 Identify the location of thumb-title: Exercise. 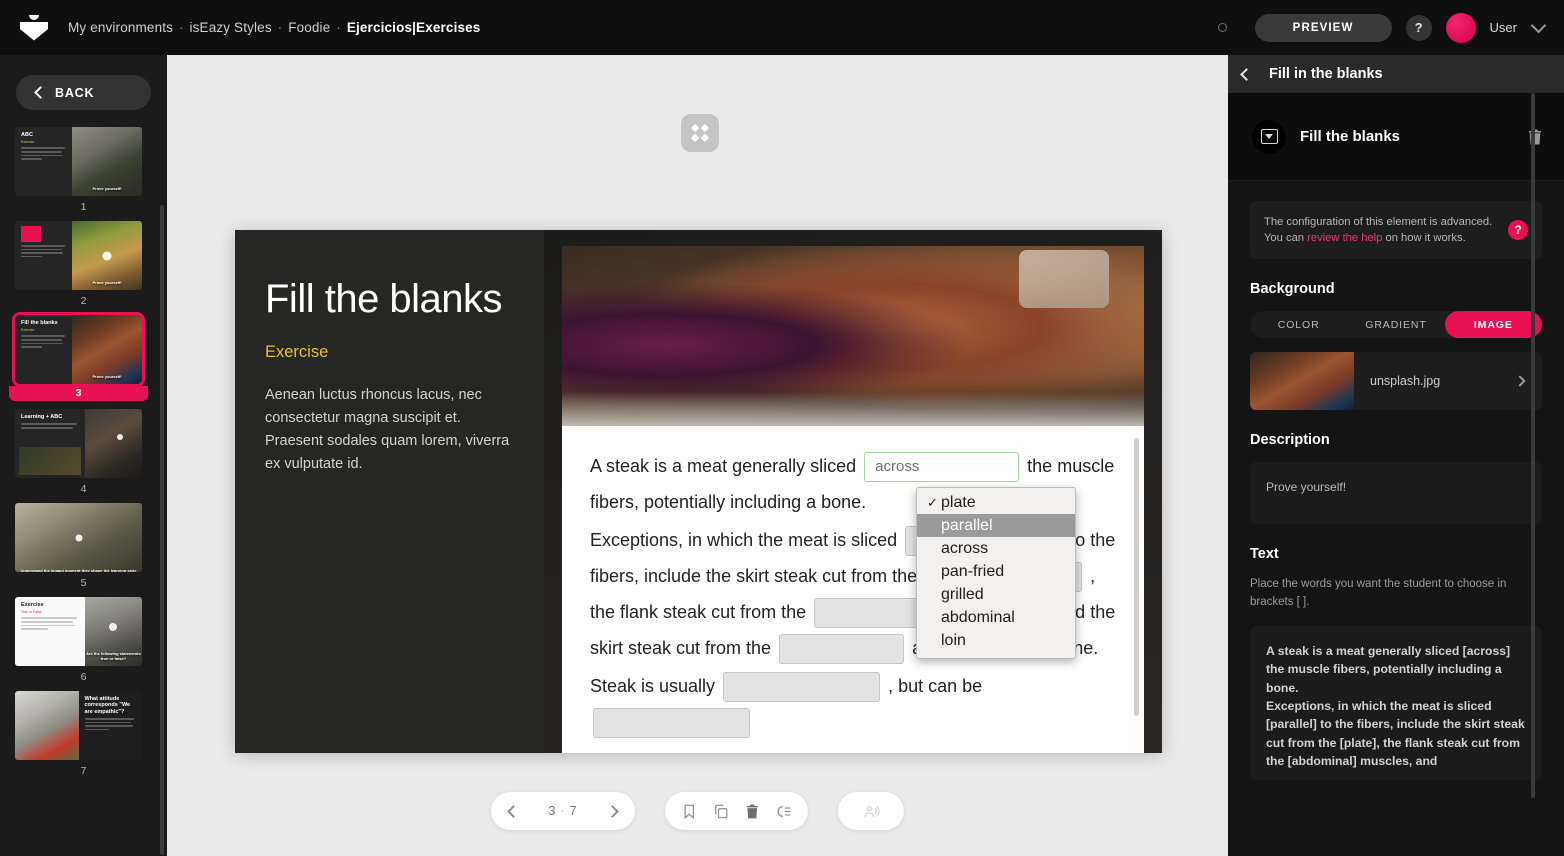
(32, 605).